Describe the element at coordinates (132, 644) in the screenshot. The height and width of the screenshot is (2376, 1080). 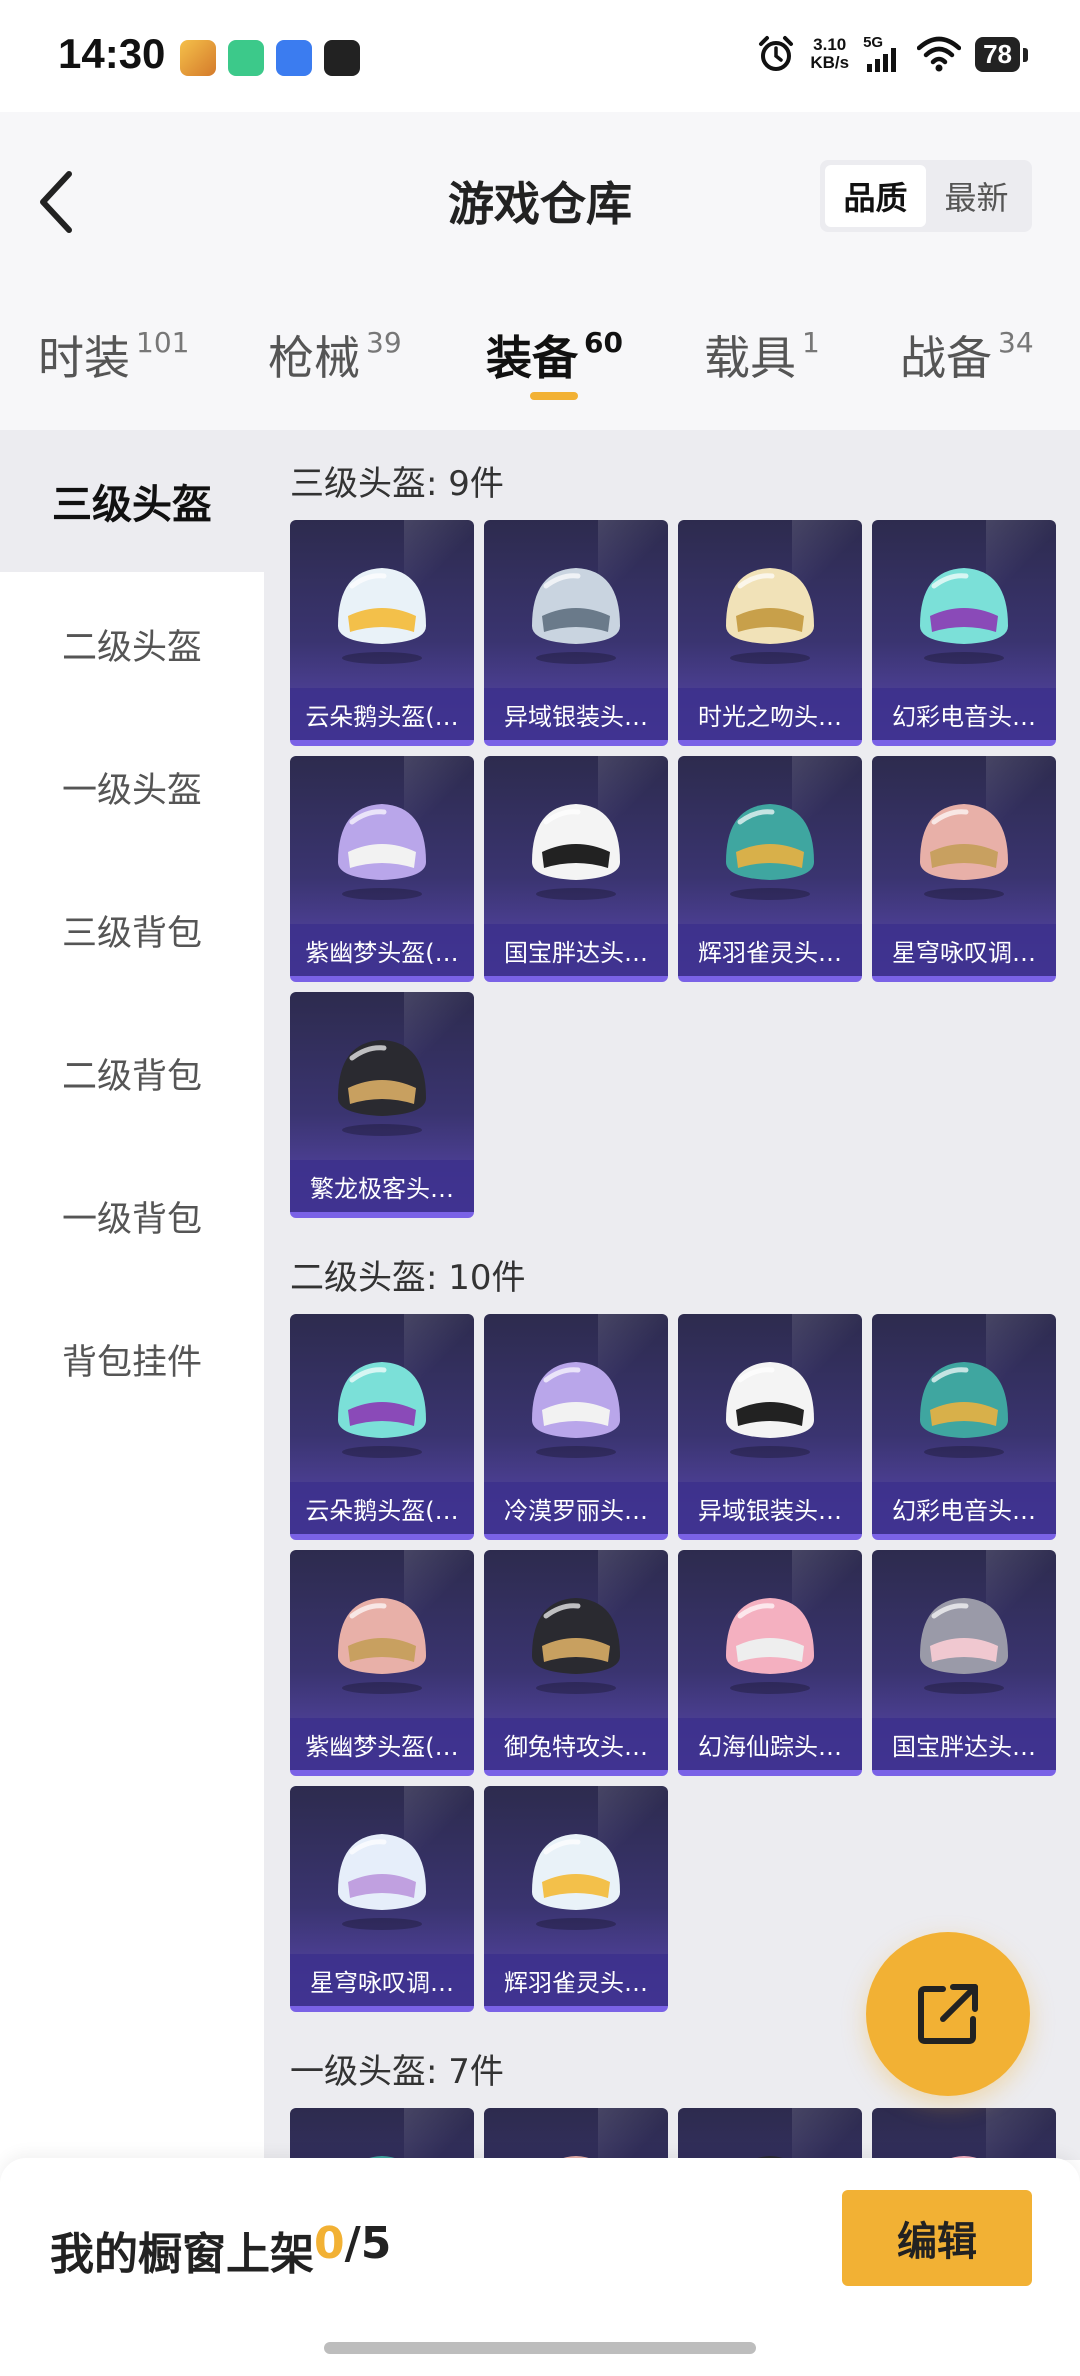
I see `sidebar-item-level2-helmet: 二级头盔` at that location.